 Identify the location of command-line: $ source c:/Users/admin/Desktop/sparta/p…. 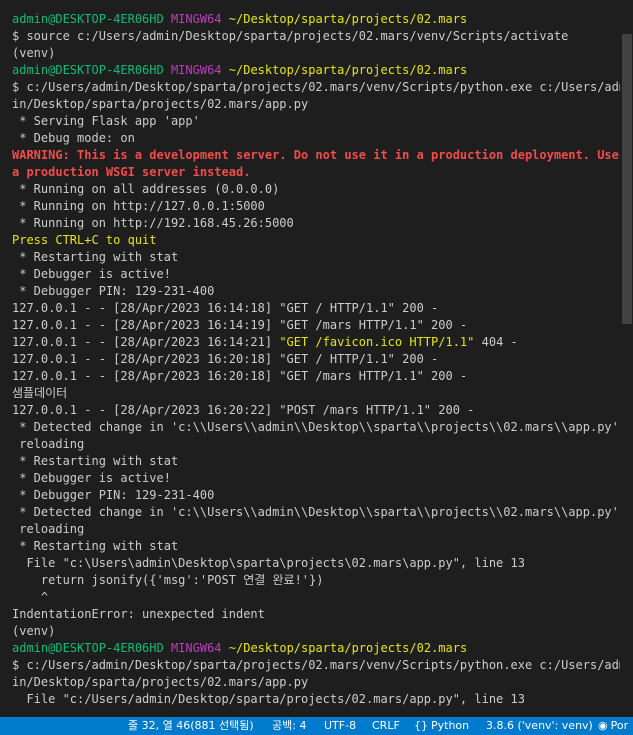
(290, 36).